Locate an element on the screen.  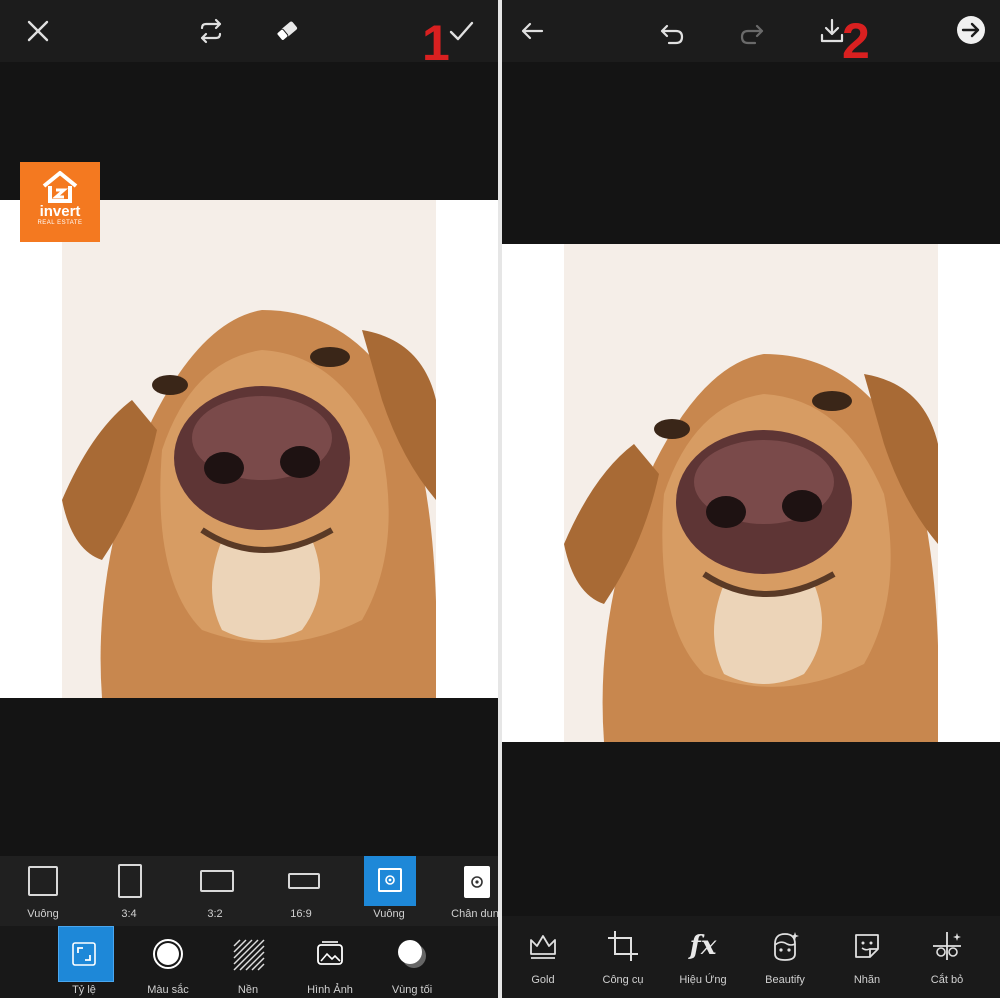
landscape-ratio-icon is located at coordinates (217, 881).